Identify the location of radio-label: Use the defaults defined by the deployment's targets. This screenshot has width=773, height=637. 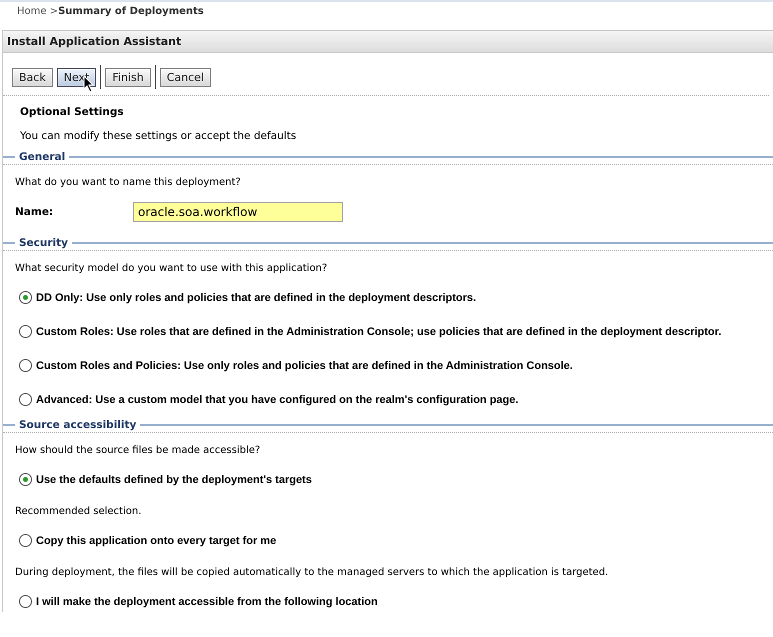
(174, 480).